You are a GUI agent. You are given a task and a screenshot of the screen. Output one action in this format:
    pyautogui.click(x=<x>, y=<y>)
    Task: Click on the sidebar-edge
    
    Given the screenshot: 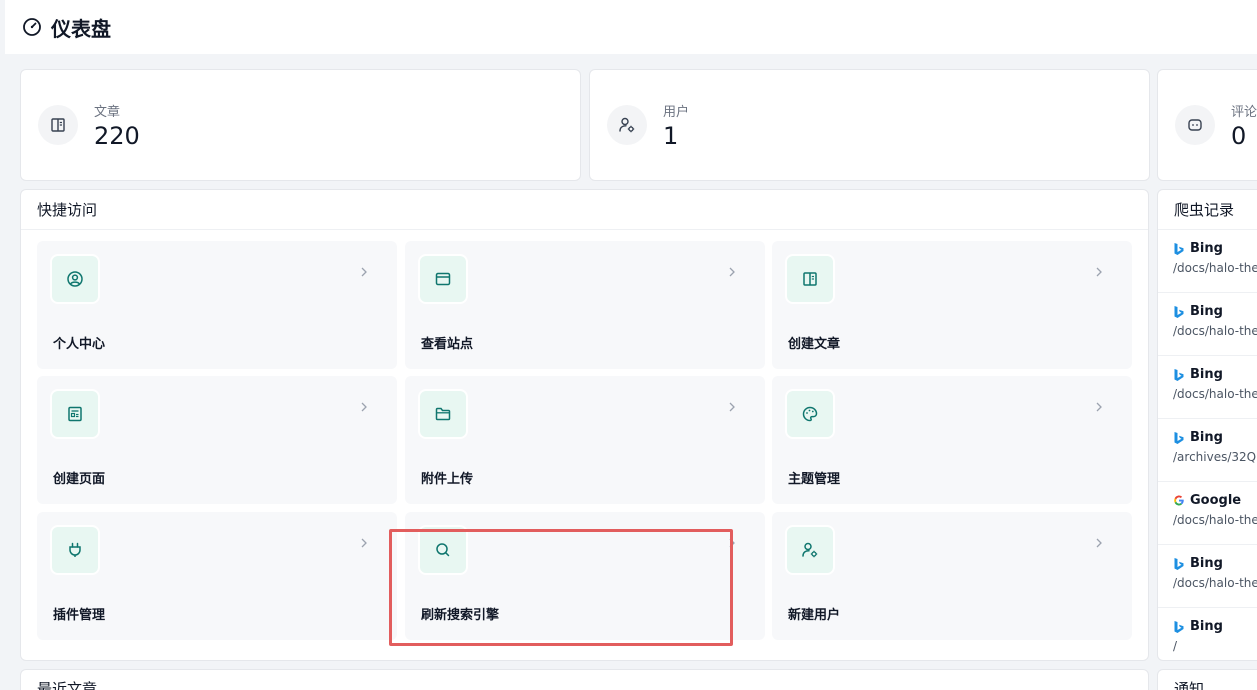 What is the action you would take?
    pyautogui.click(x=2, y=345)
    